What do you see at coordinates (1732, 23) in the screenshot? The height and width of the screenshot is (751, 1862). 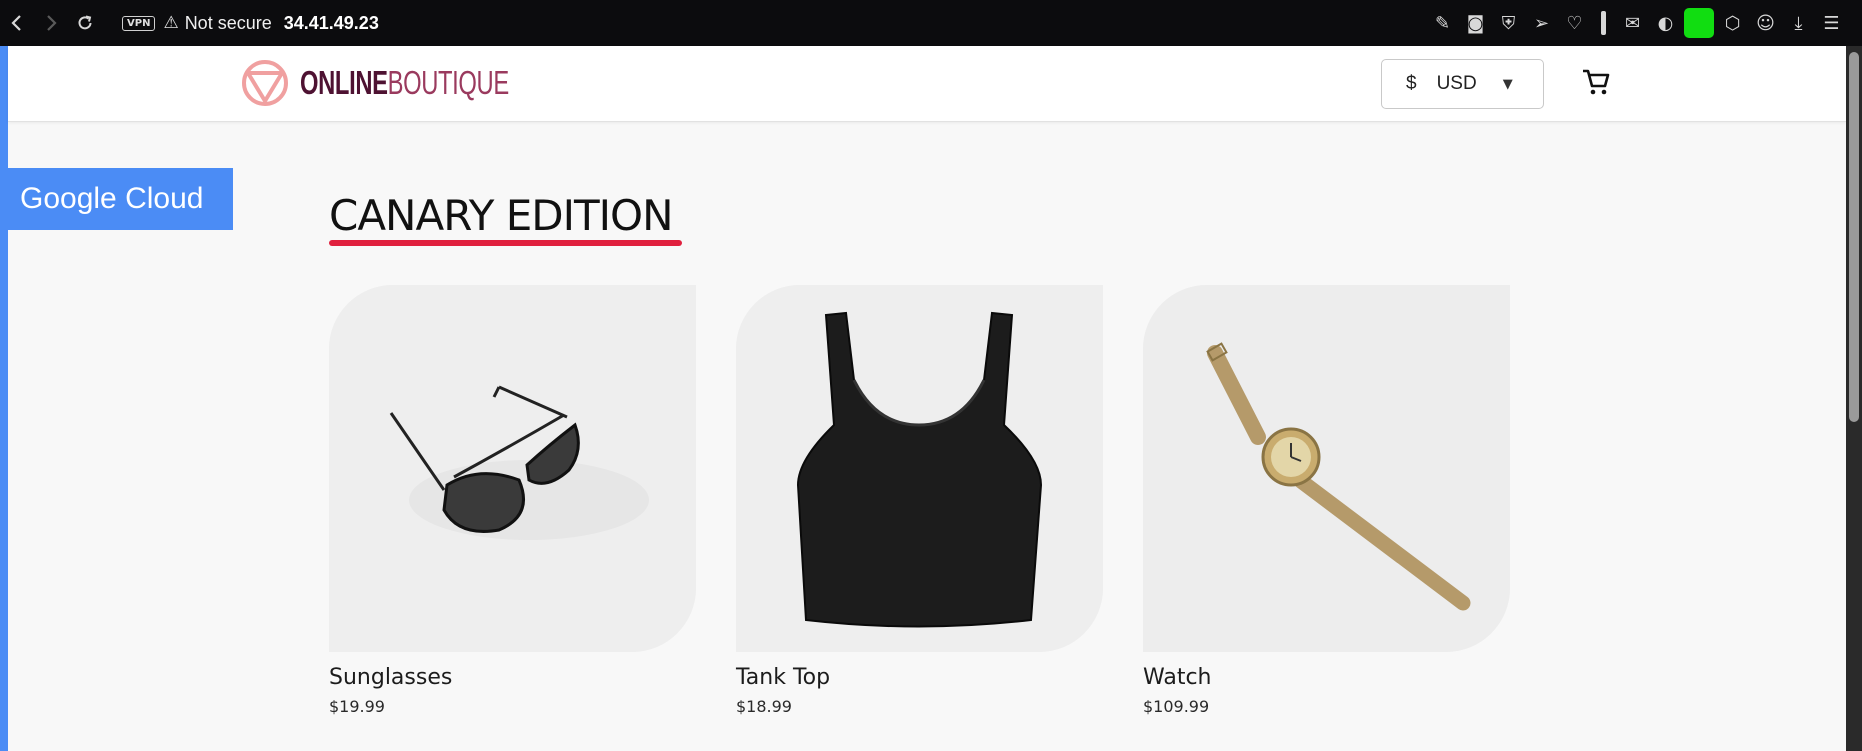 I see `cube-icon: ⬡` at bounding box center [1732, 23].